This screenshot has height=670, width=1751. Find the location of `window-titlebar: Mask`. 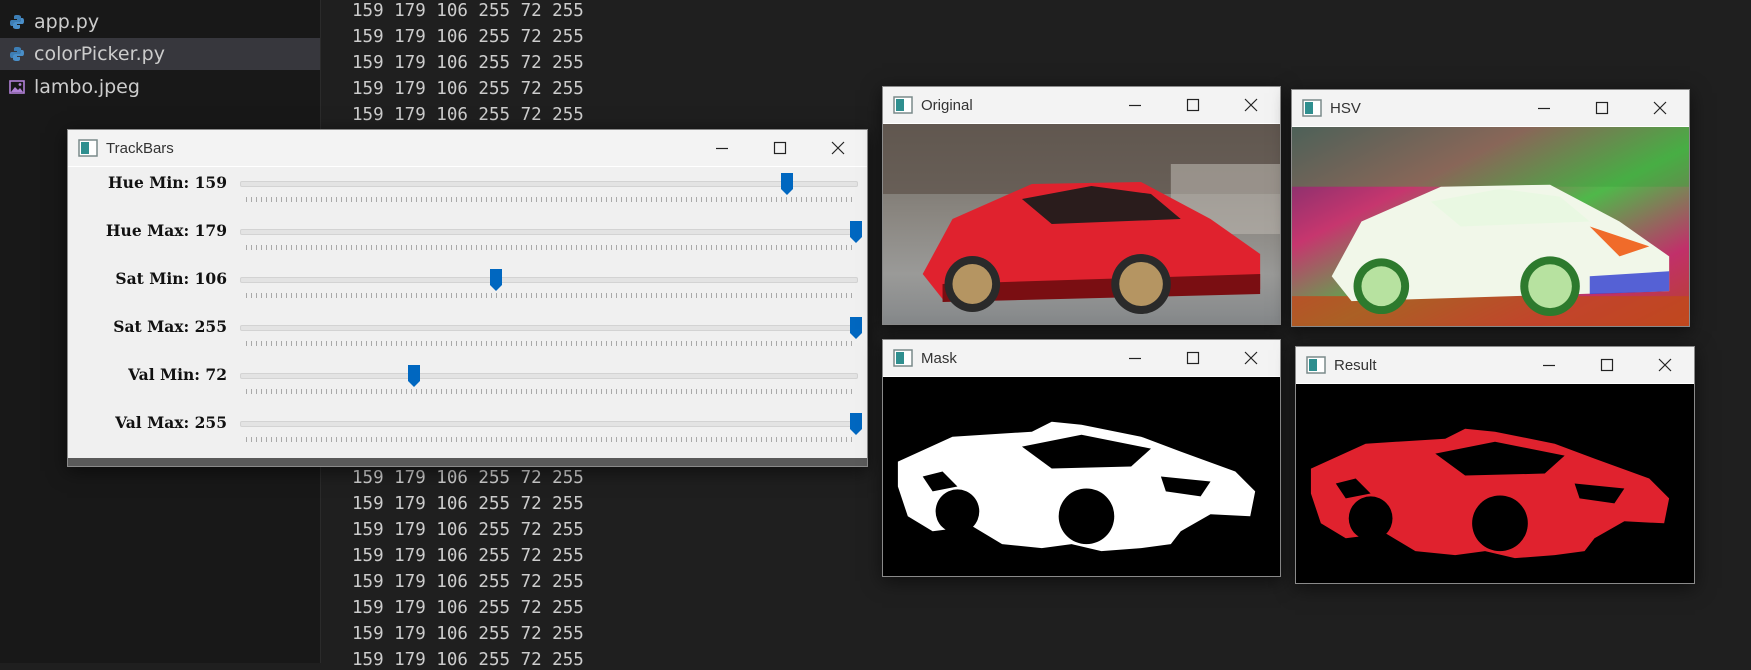

window-titlebar: Mask is located at coordinates (1081, 358).